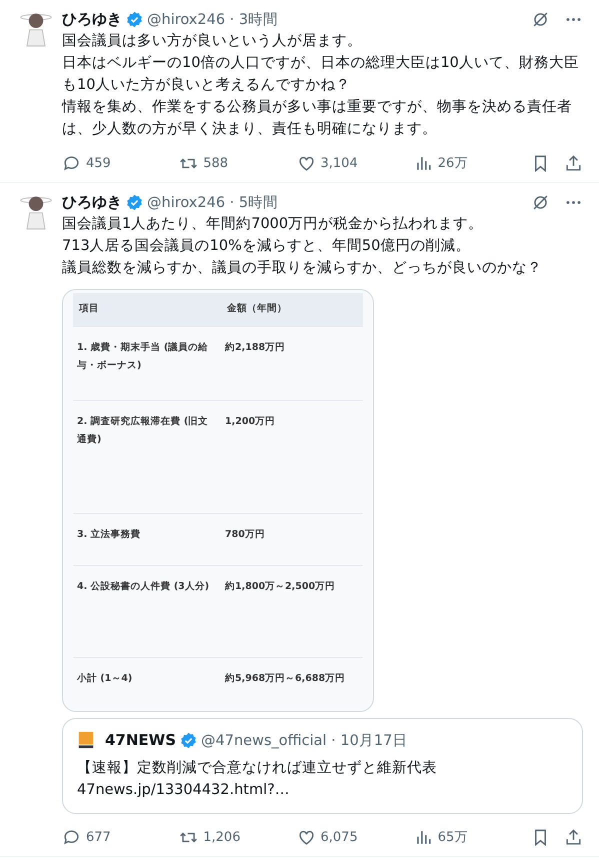 The image size is (599, 860). I want to click on table-cell-text: 4. 公設秘書の人件費 (3人分), so click(143, 587).